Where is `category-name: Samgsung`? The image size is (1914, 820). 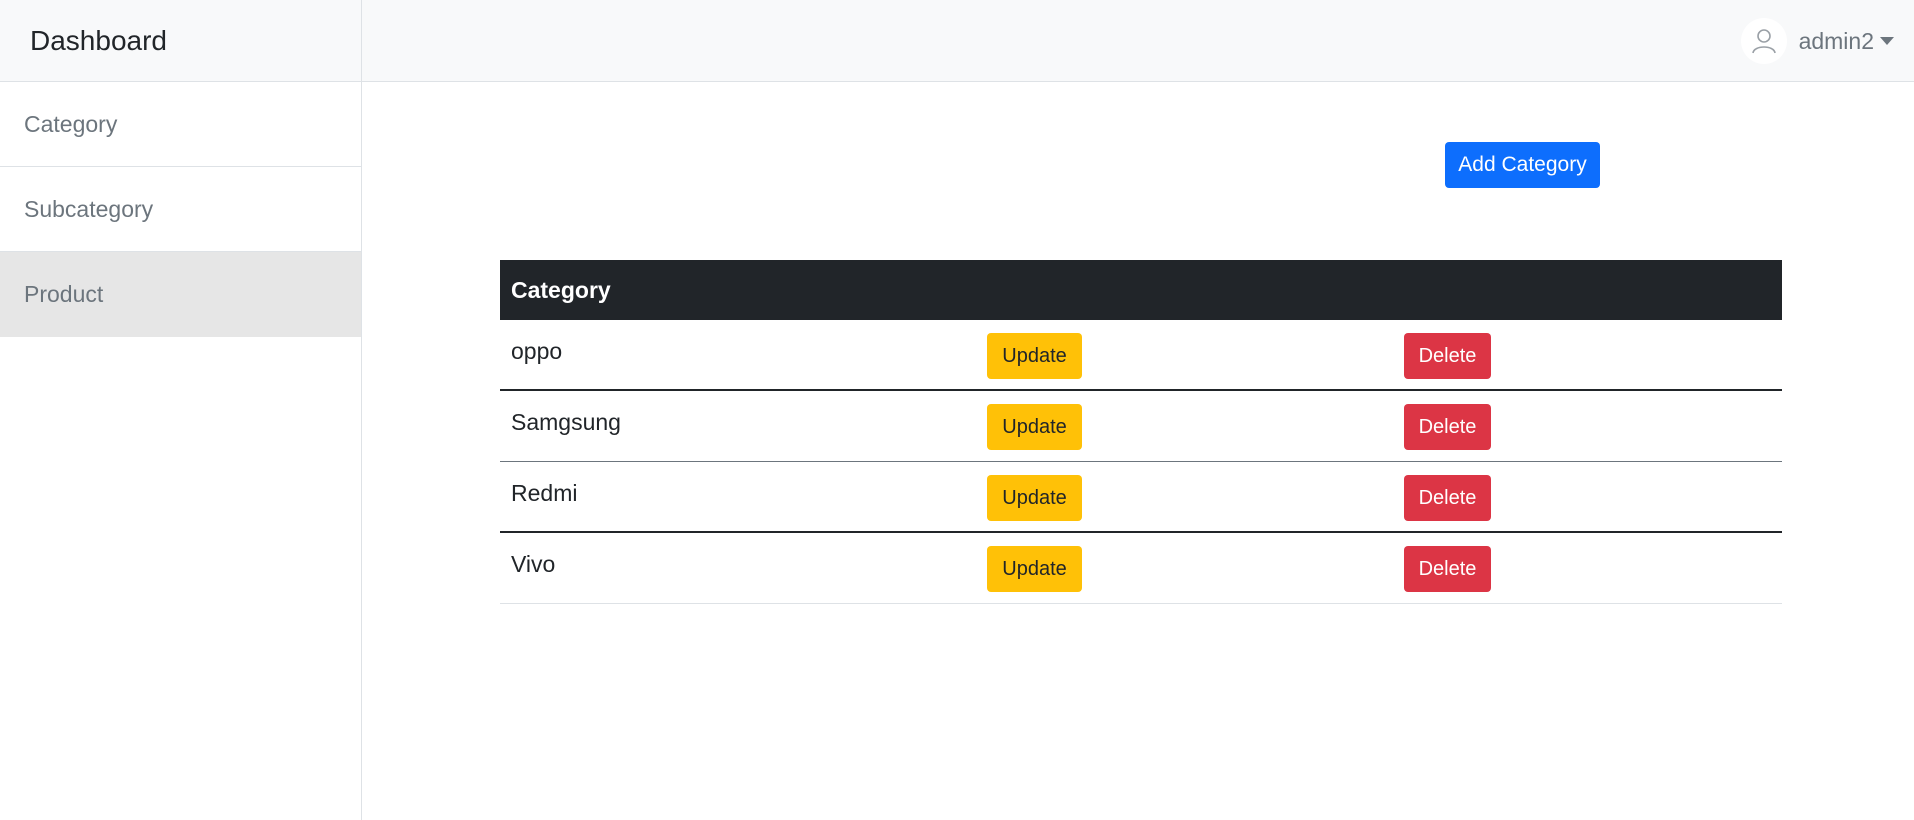
category-name: Samgsung is located at coordinates (566, 422).